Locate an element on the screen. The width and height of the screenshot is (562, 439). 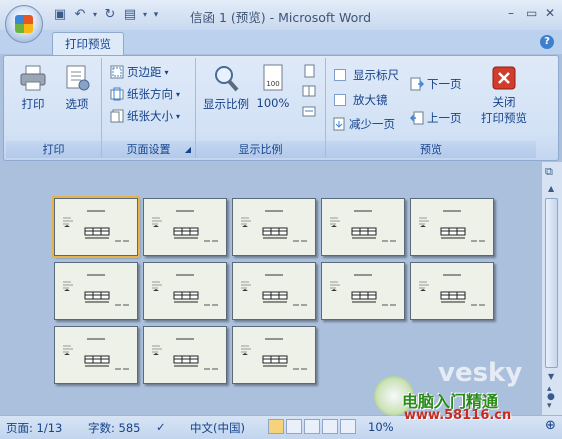
group-print: 打印 选项 打印 is located at coordinates (54, 108).